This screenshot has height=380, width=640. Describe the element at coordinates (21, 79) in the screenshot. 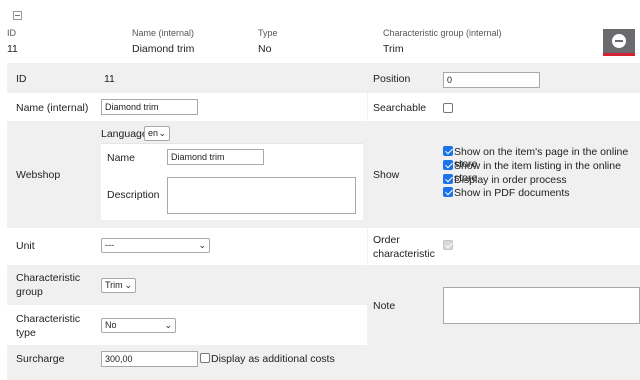

I see `id-label: ID` at that location.